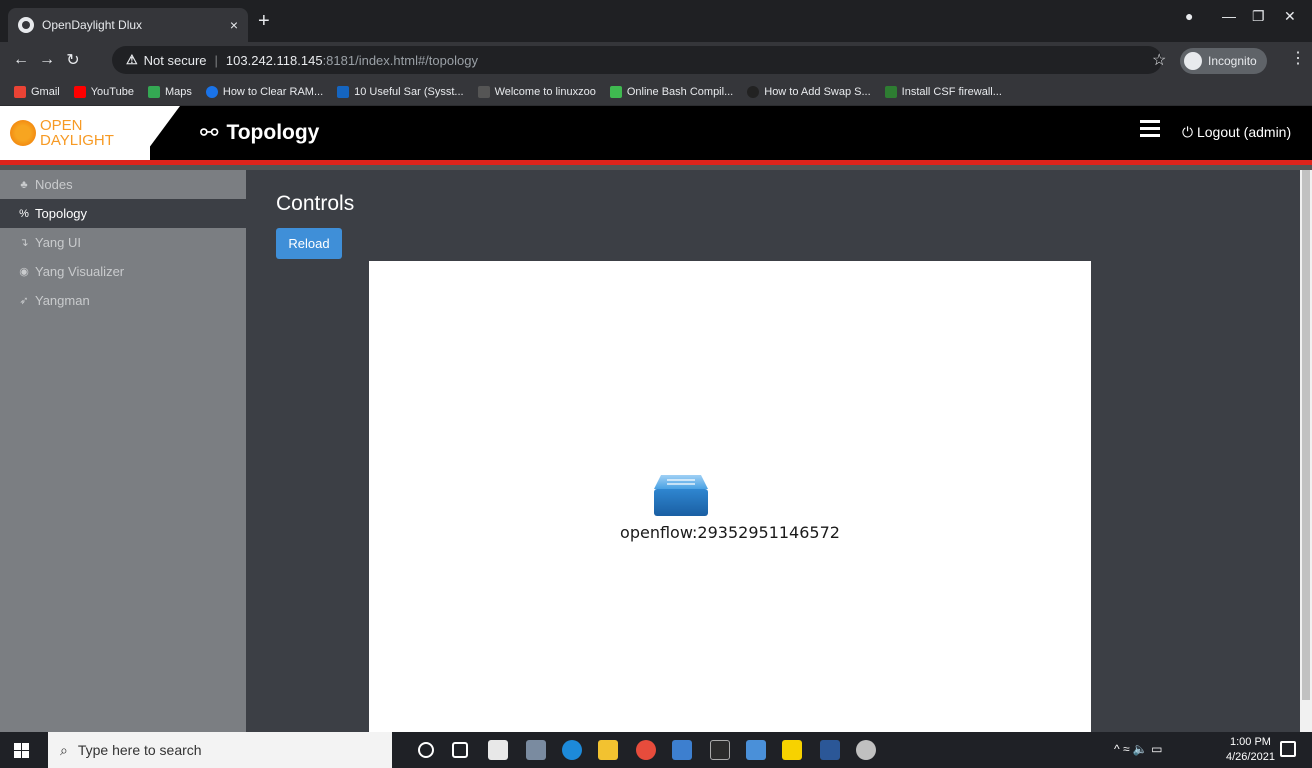  What do you see at coordinates (45, 91) in the screenshot?
I see `bookmark-label: Gmail` at bounding box center [45, 91].